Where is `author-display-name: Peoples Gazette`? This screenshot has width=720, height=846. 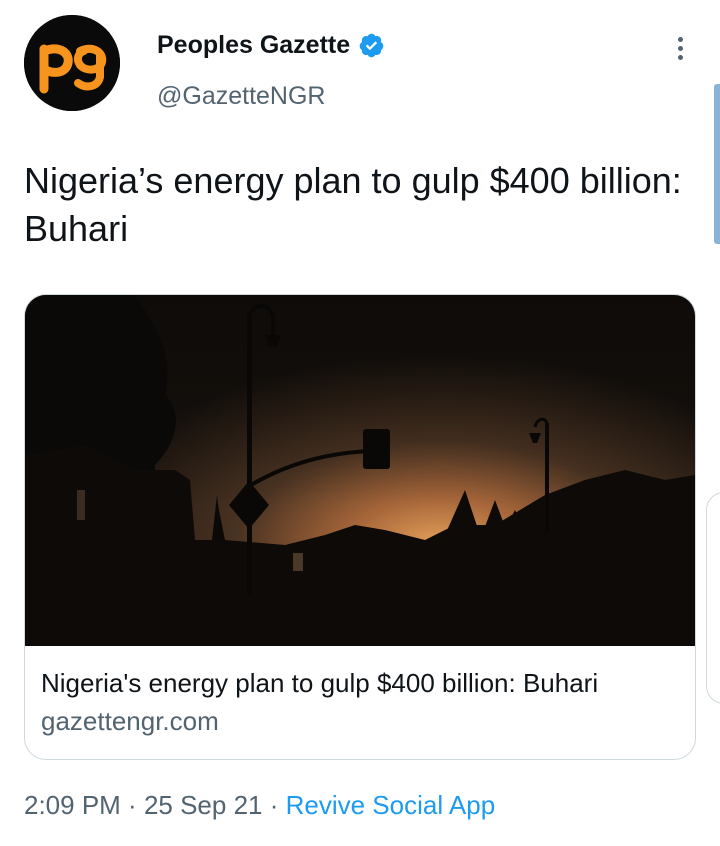 author-display-name: Peoples Gazette is located at coordinates (253, 45).